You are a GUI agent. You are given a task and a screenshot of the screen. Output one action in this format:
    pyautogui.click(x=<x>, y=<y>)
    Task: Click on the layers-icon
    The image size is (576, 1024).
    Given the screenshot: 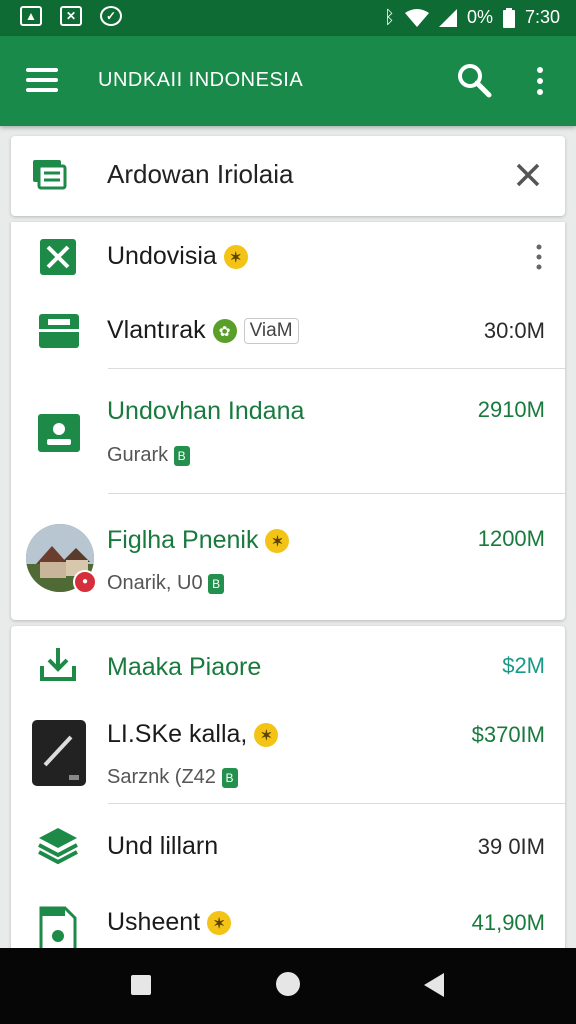 What is the action you would take?
    pyautogui.click(x=58, y=846)
    